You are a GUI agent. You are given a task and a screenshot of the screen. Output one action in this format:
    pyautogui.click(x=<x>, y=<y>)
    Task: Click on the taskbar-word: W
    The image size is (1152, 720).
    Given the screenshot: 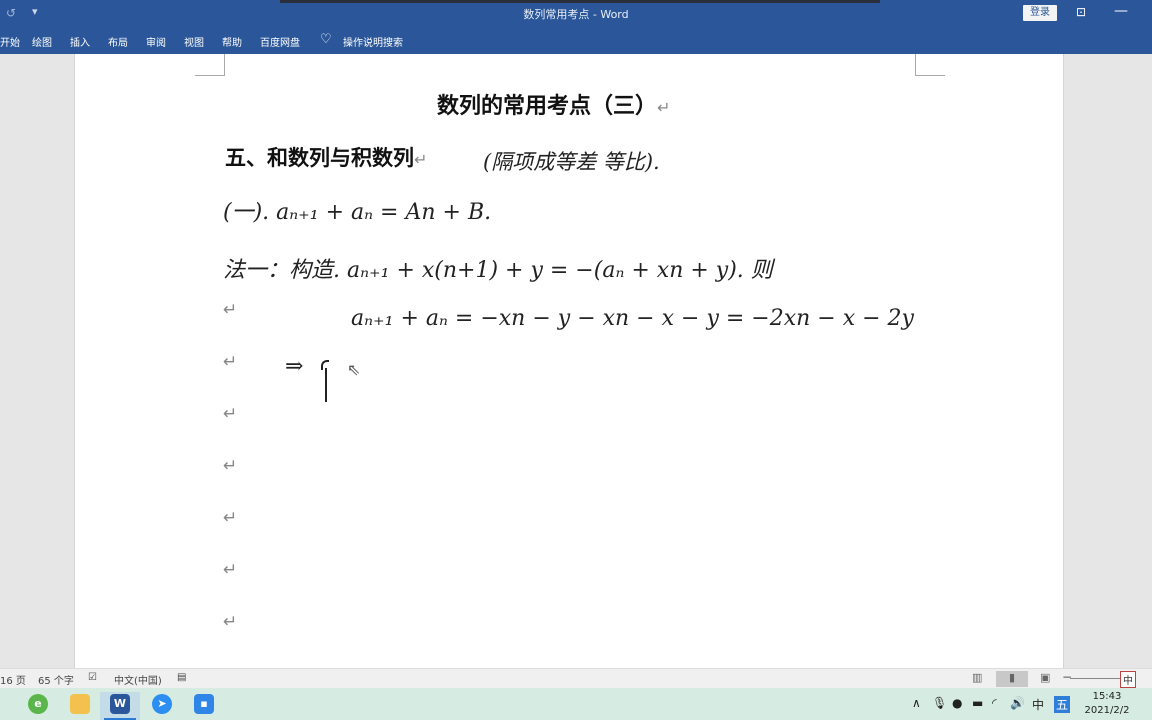 What is the action you would take?
    pyautogui.click(x=120, y=706)
    